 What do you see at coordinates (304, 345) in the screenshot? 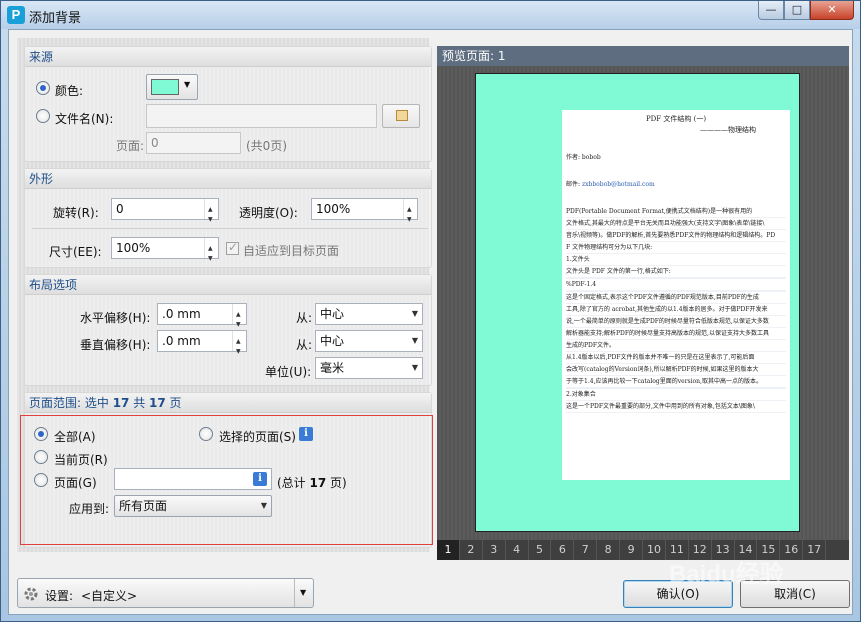
I see `v-from-label: 从:` at bounding box center [304, 345].